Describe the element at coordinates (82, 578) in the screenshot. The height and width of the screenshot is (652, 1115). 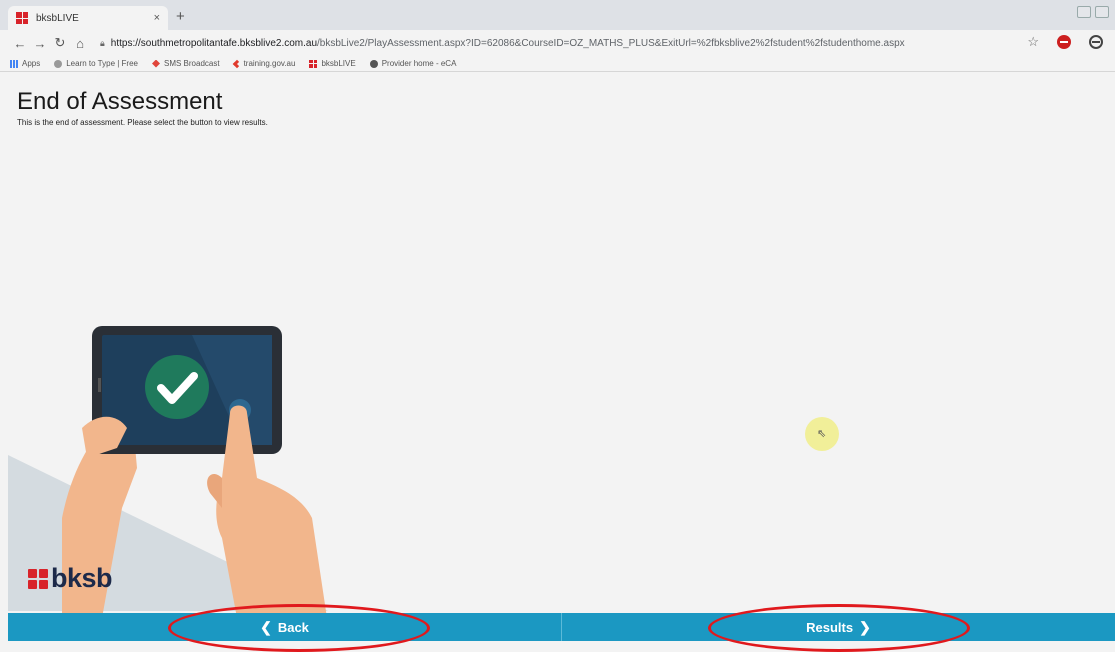
I see `logo-text: bksb` at that location.